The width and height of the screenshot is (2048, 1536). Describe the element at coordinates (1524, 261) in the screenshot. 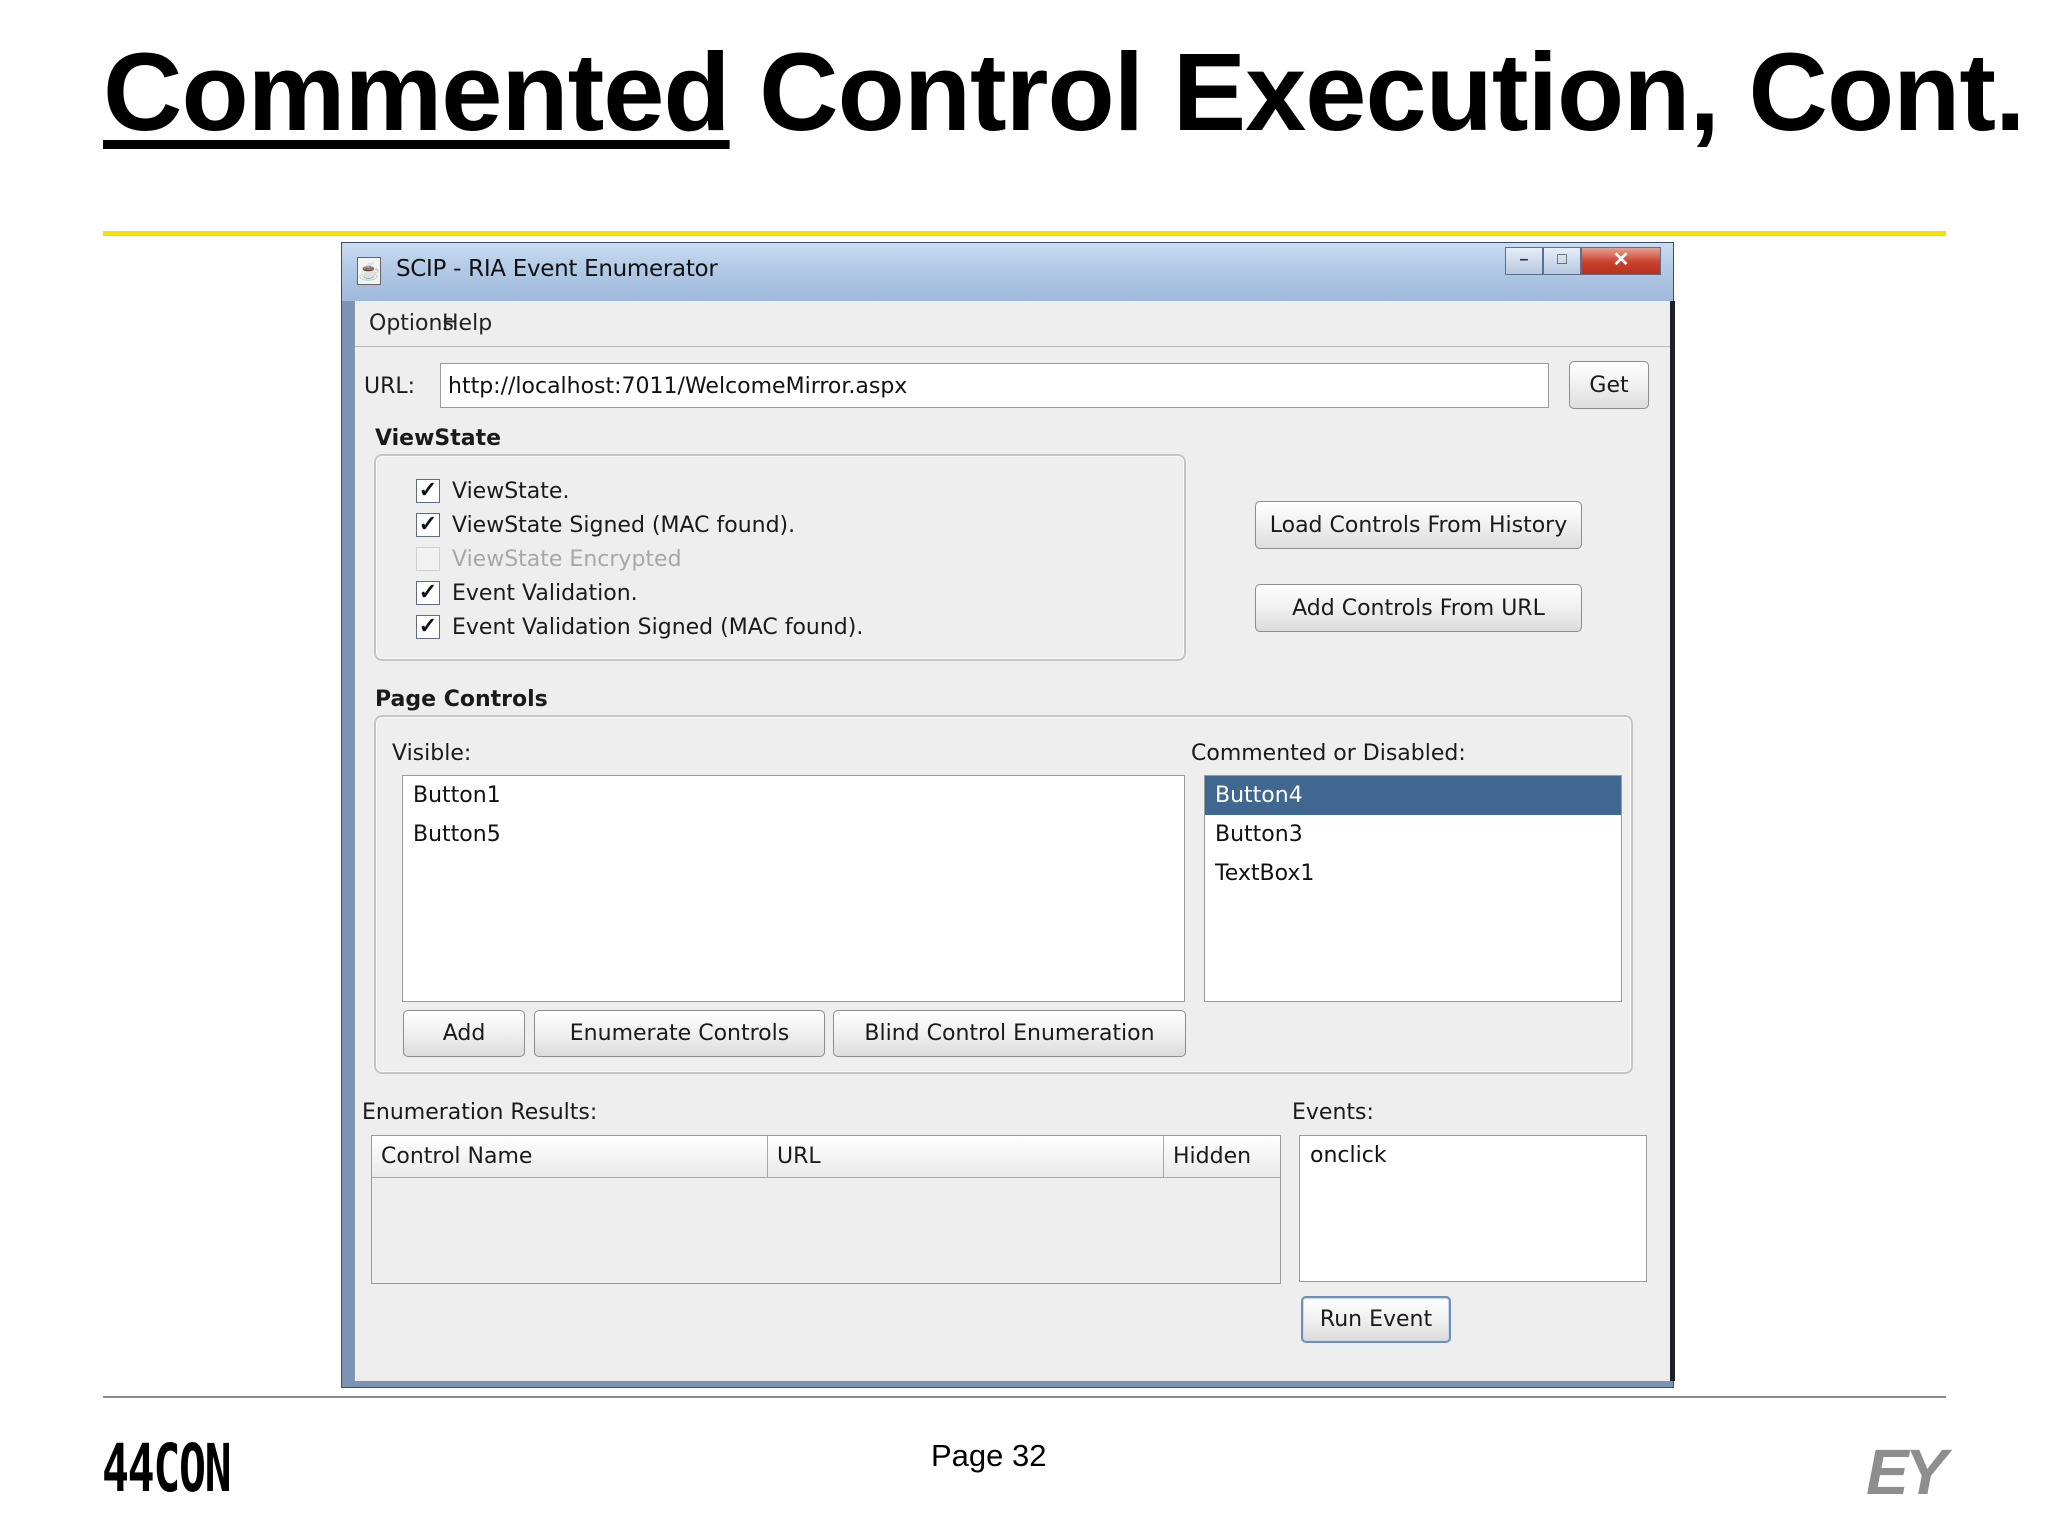

I see `minimize-button: –` at that location.